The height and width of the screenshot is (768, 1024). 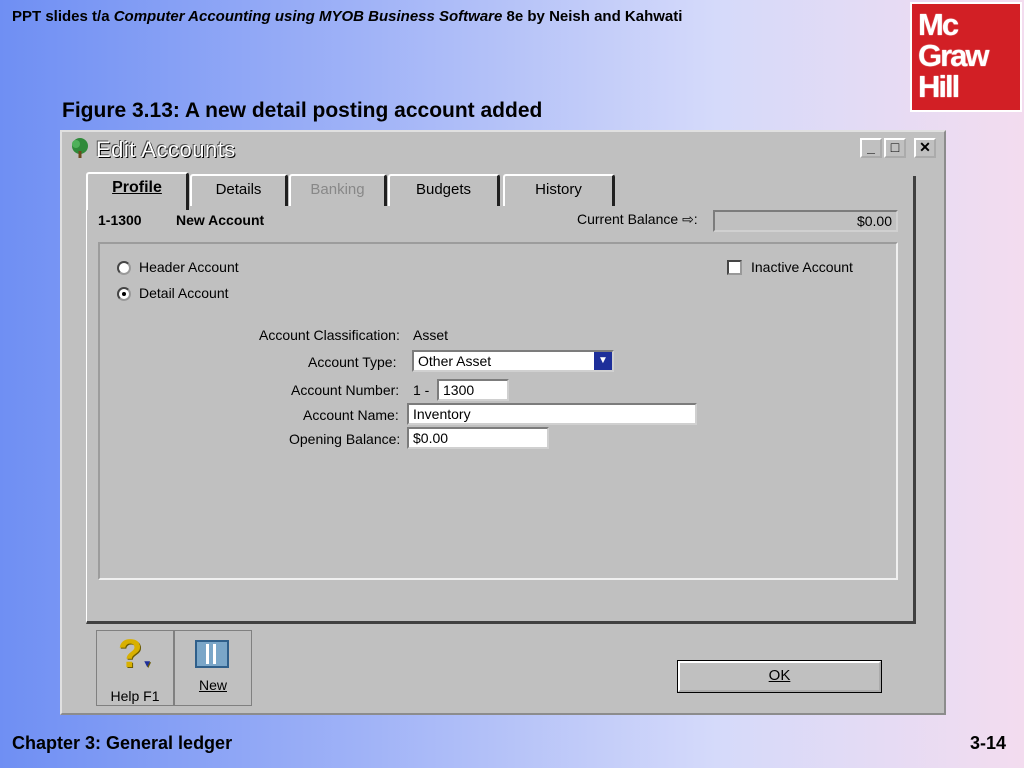 I want to click on new-button: New, so click(x=213, y=668).